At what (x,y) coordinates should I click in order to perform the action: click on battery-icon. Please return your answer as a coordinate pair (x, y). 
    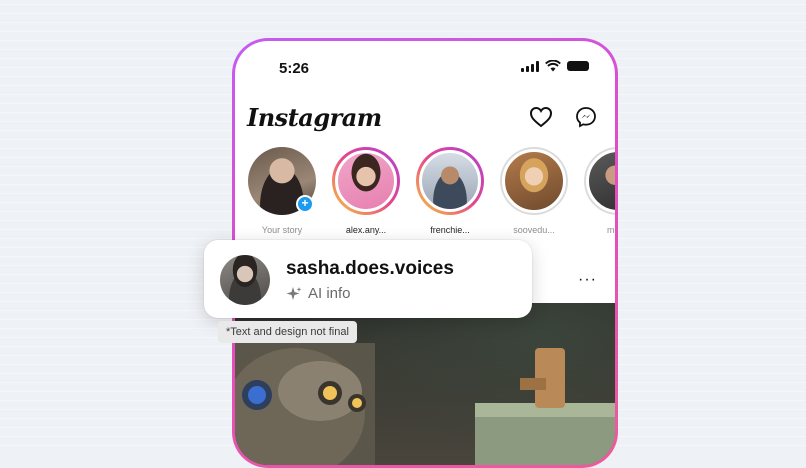
    Looking at the image, I should click on (578, 66).